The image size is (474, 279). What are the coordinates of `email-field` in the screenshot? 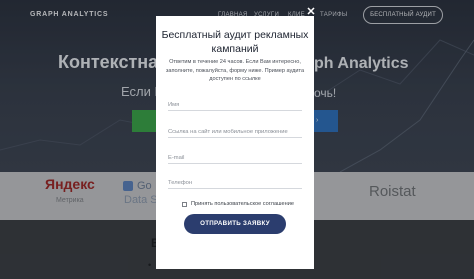 It's located at (235, 156).